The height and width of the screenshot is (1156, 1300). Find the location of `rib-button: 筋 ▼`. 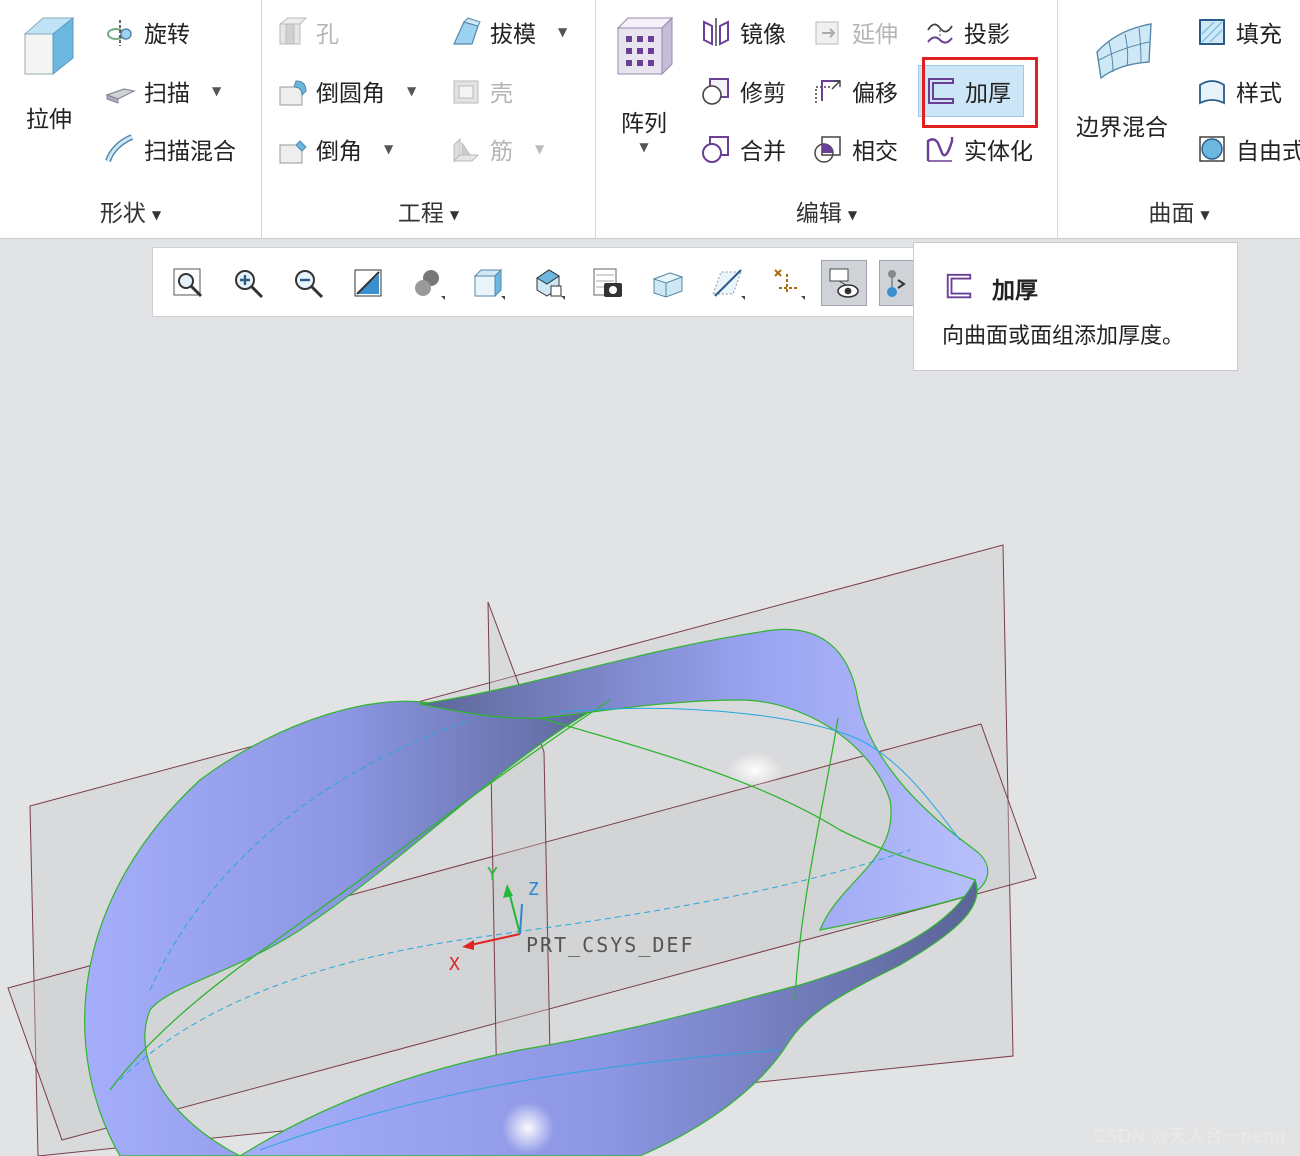

rib-button: 筋 ▼ is located at coordinates (497, 149).